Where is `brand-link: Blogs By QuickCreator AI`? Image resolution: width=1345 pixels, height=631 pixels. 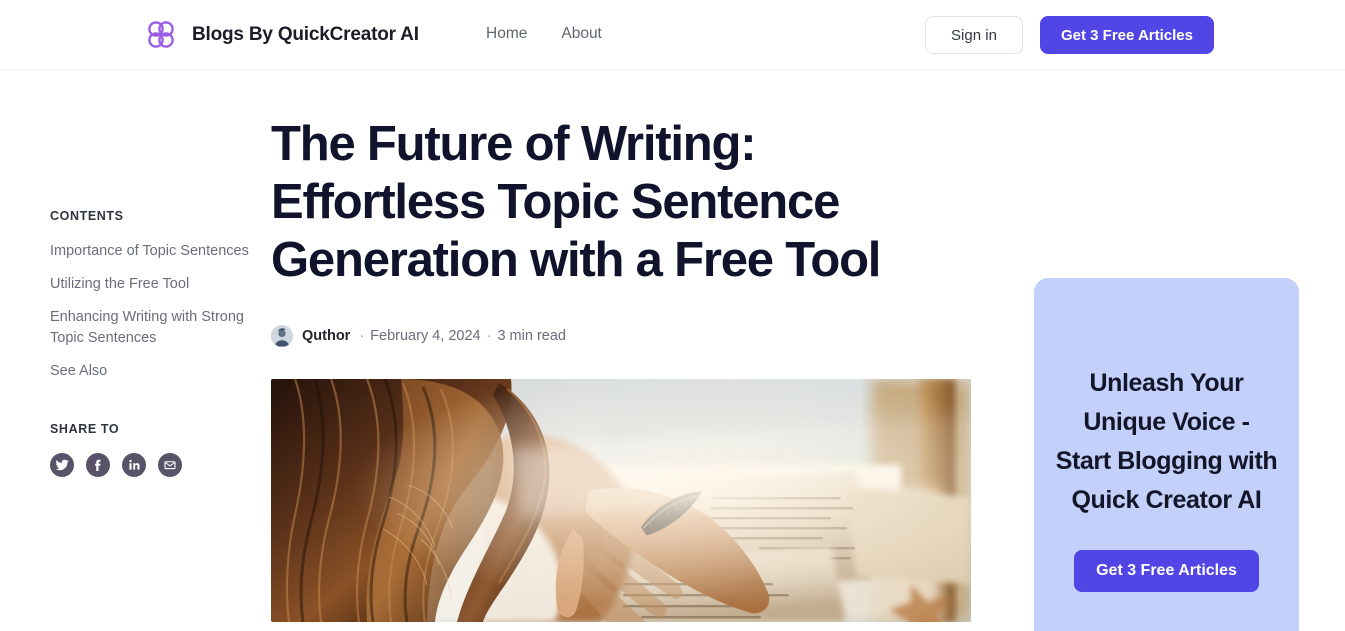
brand-link: Blogs By QuickCreator AI is located at coordinates (281, 35).